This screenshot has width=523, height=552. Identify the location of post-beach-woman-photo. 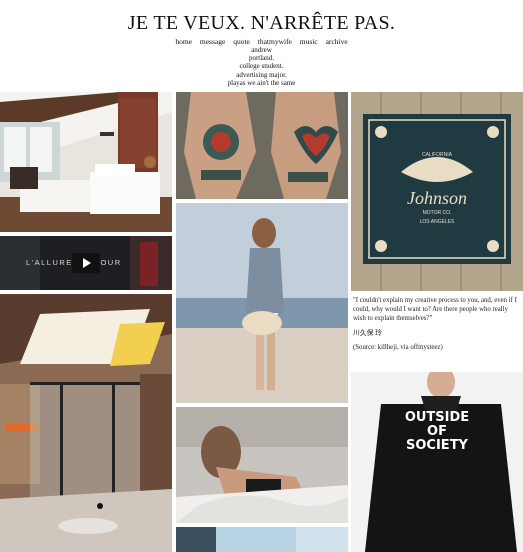
(262, 303).